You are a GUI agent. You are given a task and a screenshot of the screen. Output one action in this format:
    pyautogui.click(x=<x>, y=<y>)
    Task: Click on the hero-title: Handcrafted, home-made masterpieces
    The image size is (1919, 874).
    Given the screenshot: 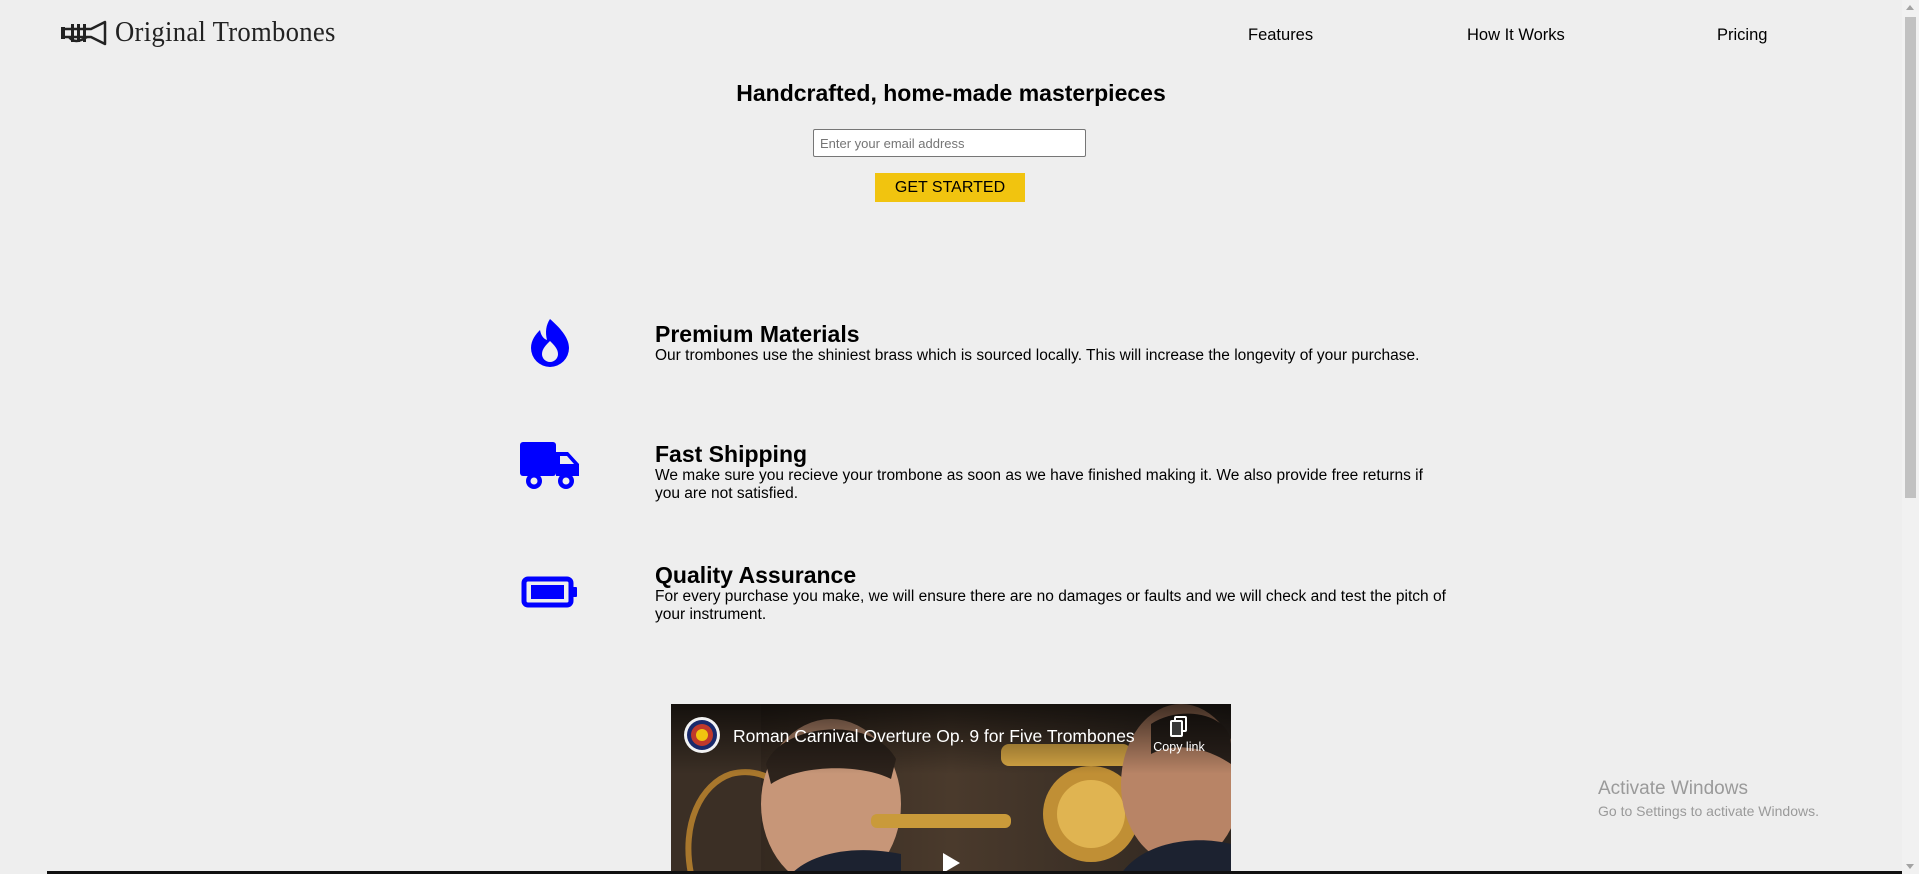 What is the action you would take?
    pyautogui.click(x=951, y=93)
    